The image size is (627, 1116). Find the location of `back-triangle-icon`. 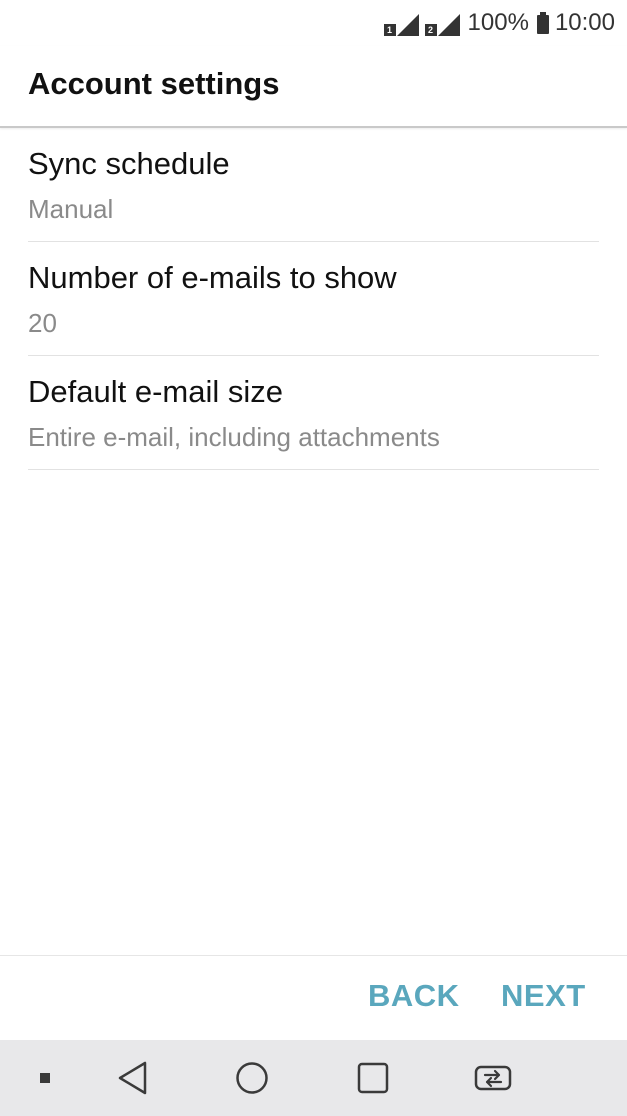

back-triangle-icon is located at coordinates (133, 1078).